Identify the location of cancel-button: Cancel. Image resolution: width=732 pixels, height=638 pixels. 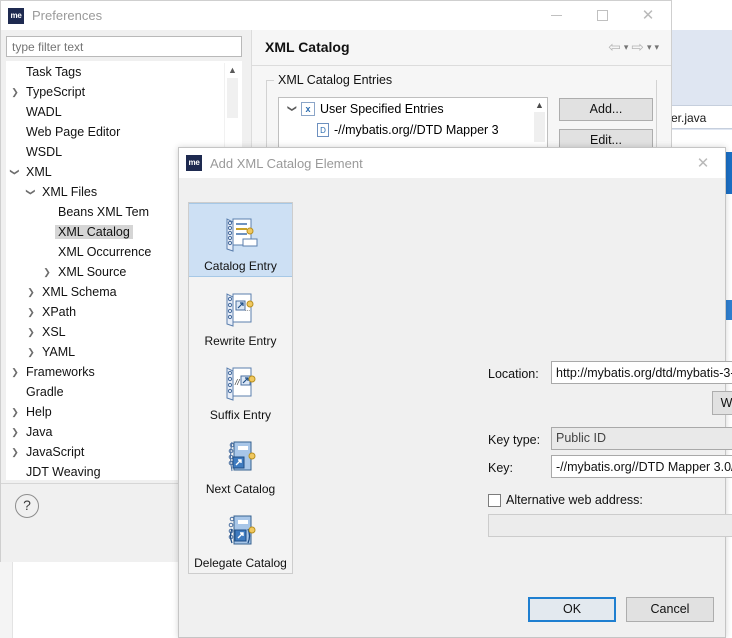
(670, 609).